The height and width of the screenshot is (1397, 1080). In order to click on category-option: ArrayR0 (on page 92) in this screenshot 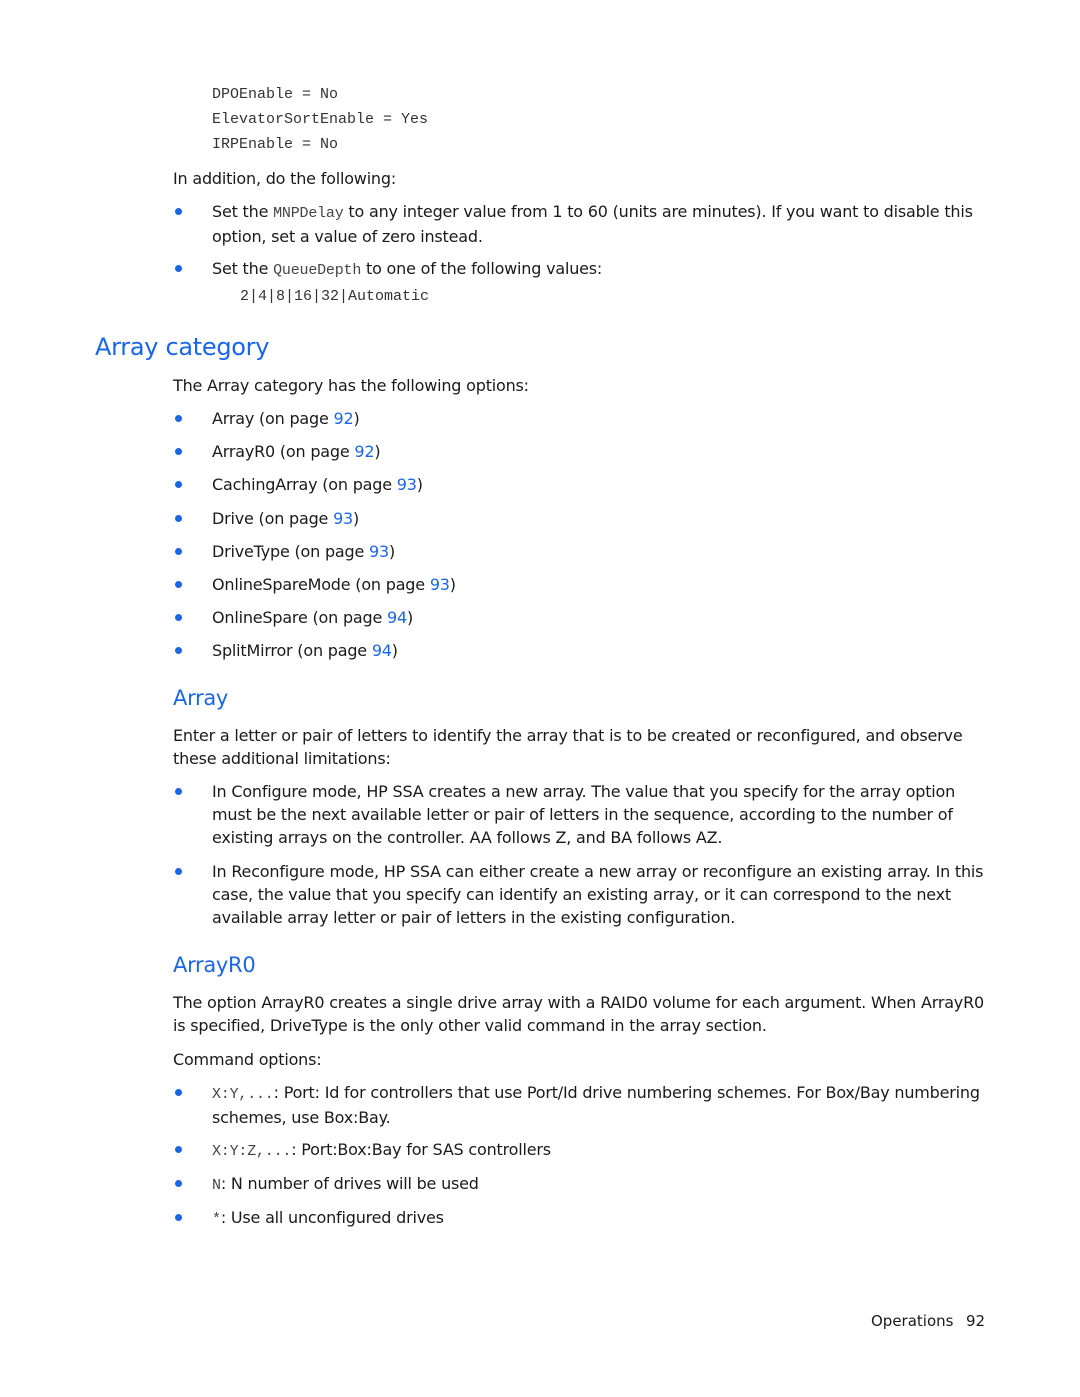, I will do `click(599, 451)`.